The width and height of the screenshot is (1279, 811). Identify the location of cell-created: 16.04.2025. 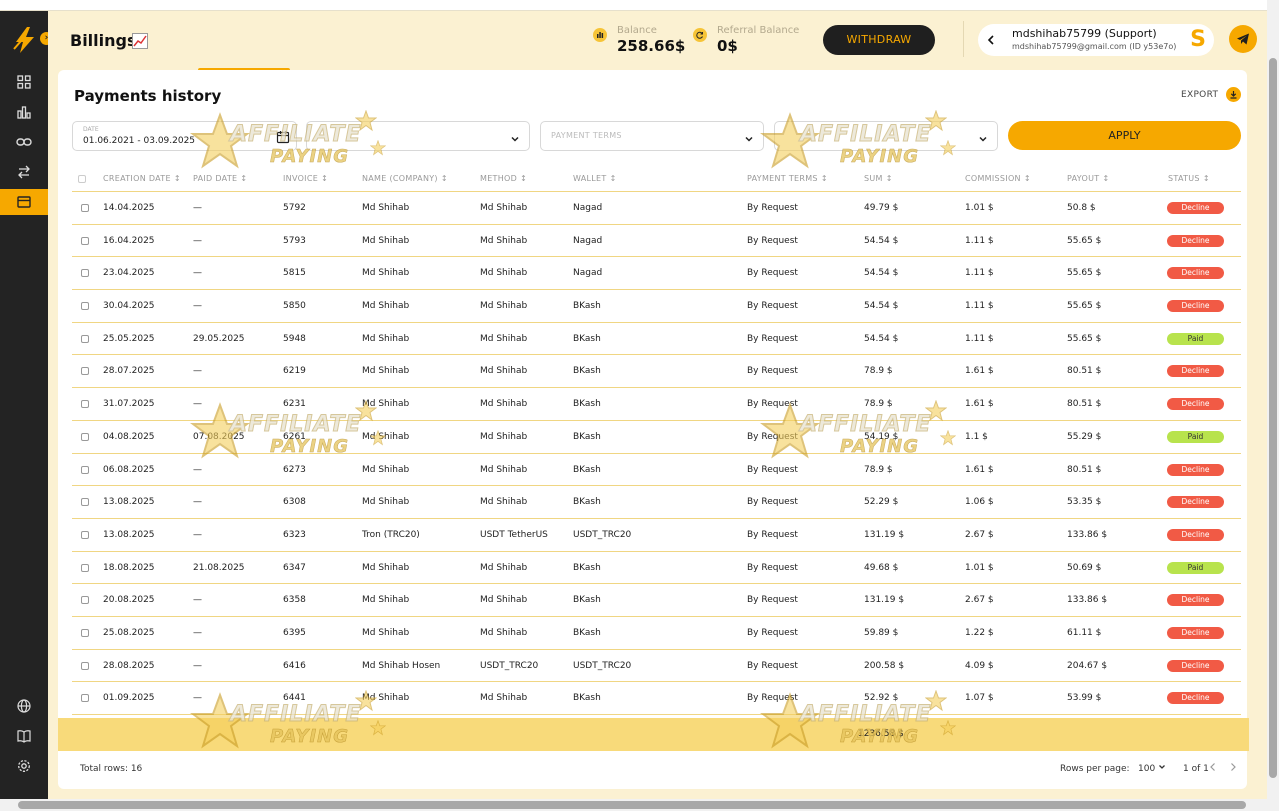
(129, 240).